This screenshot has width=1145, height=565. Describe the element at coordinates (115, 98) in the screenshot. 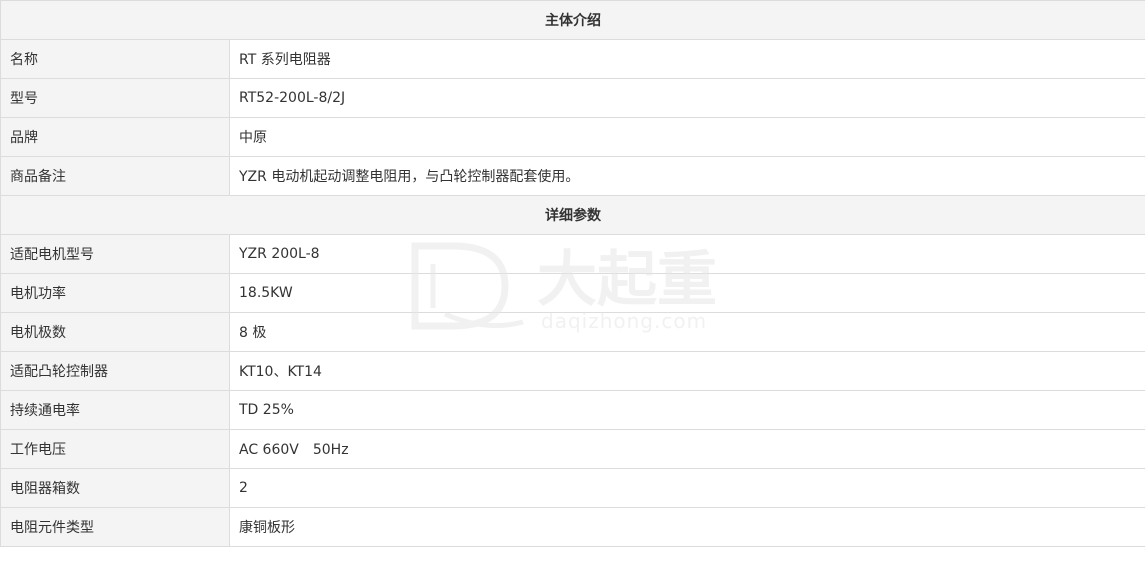

I see `row-label: 型号` at that location.